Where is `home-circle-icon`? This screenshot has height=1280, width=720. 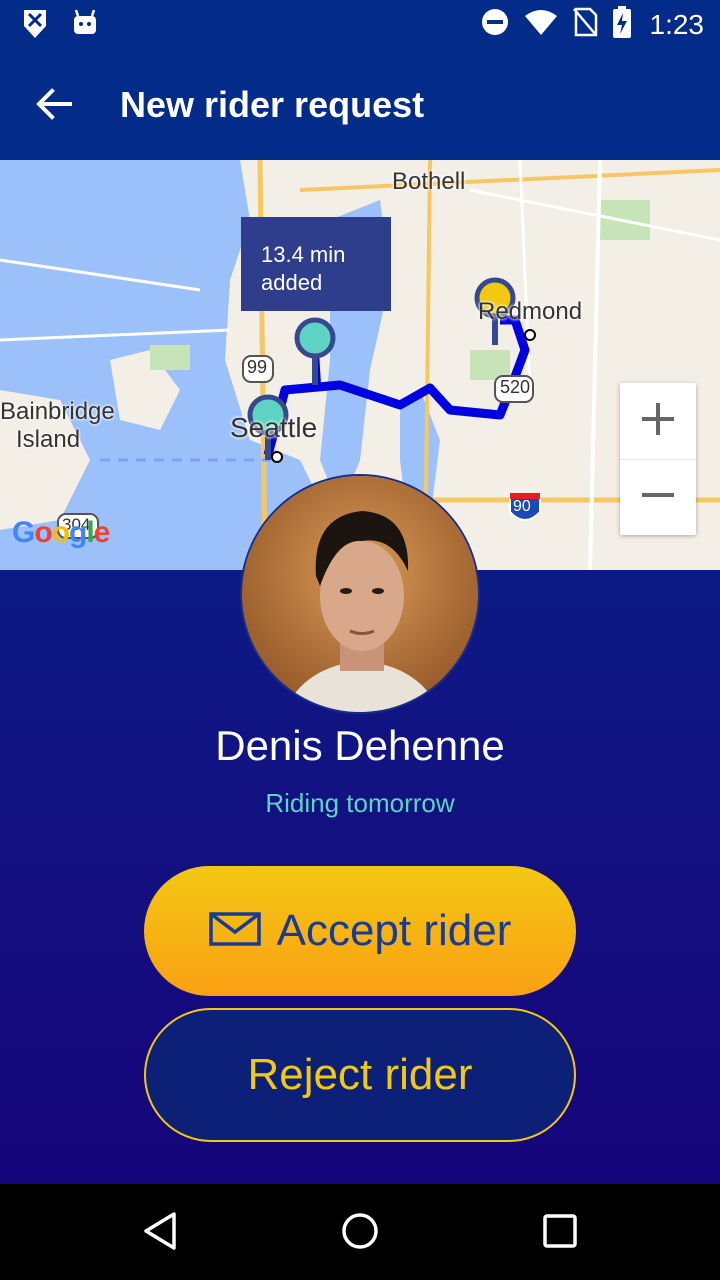 home-circle-icon is located at coordinates (360, 1233).